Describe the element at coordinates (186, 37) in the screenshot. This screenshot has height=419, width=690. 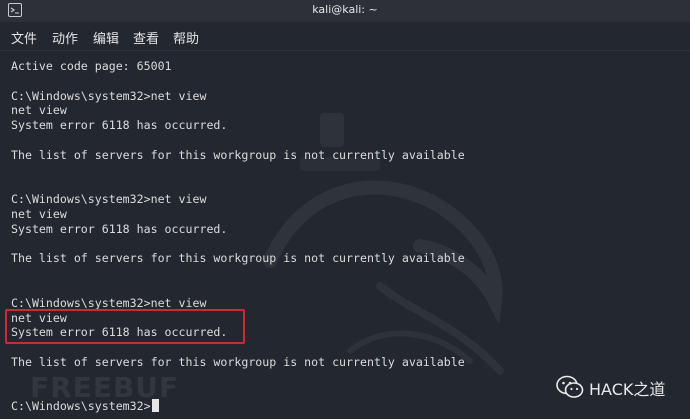
I see `menu-help: 帮助` at that location.